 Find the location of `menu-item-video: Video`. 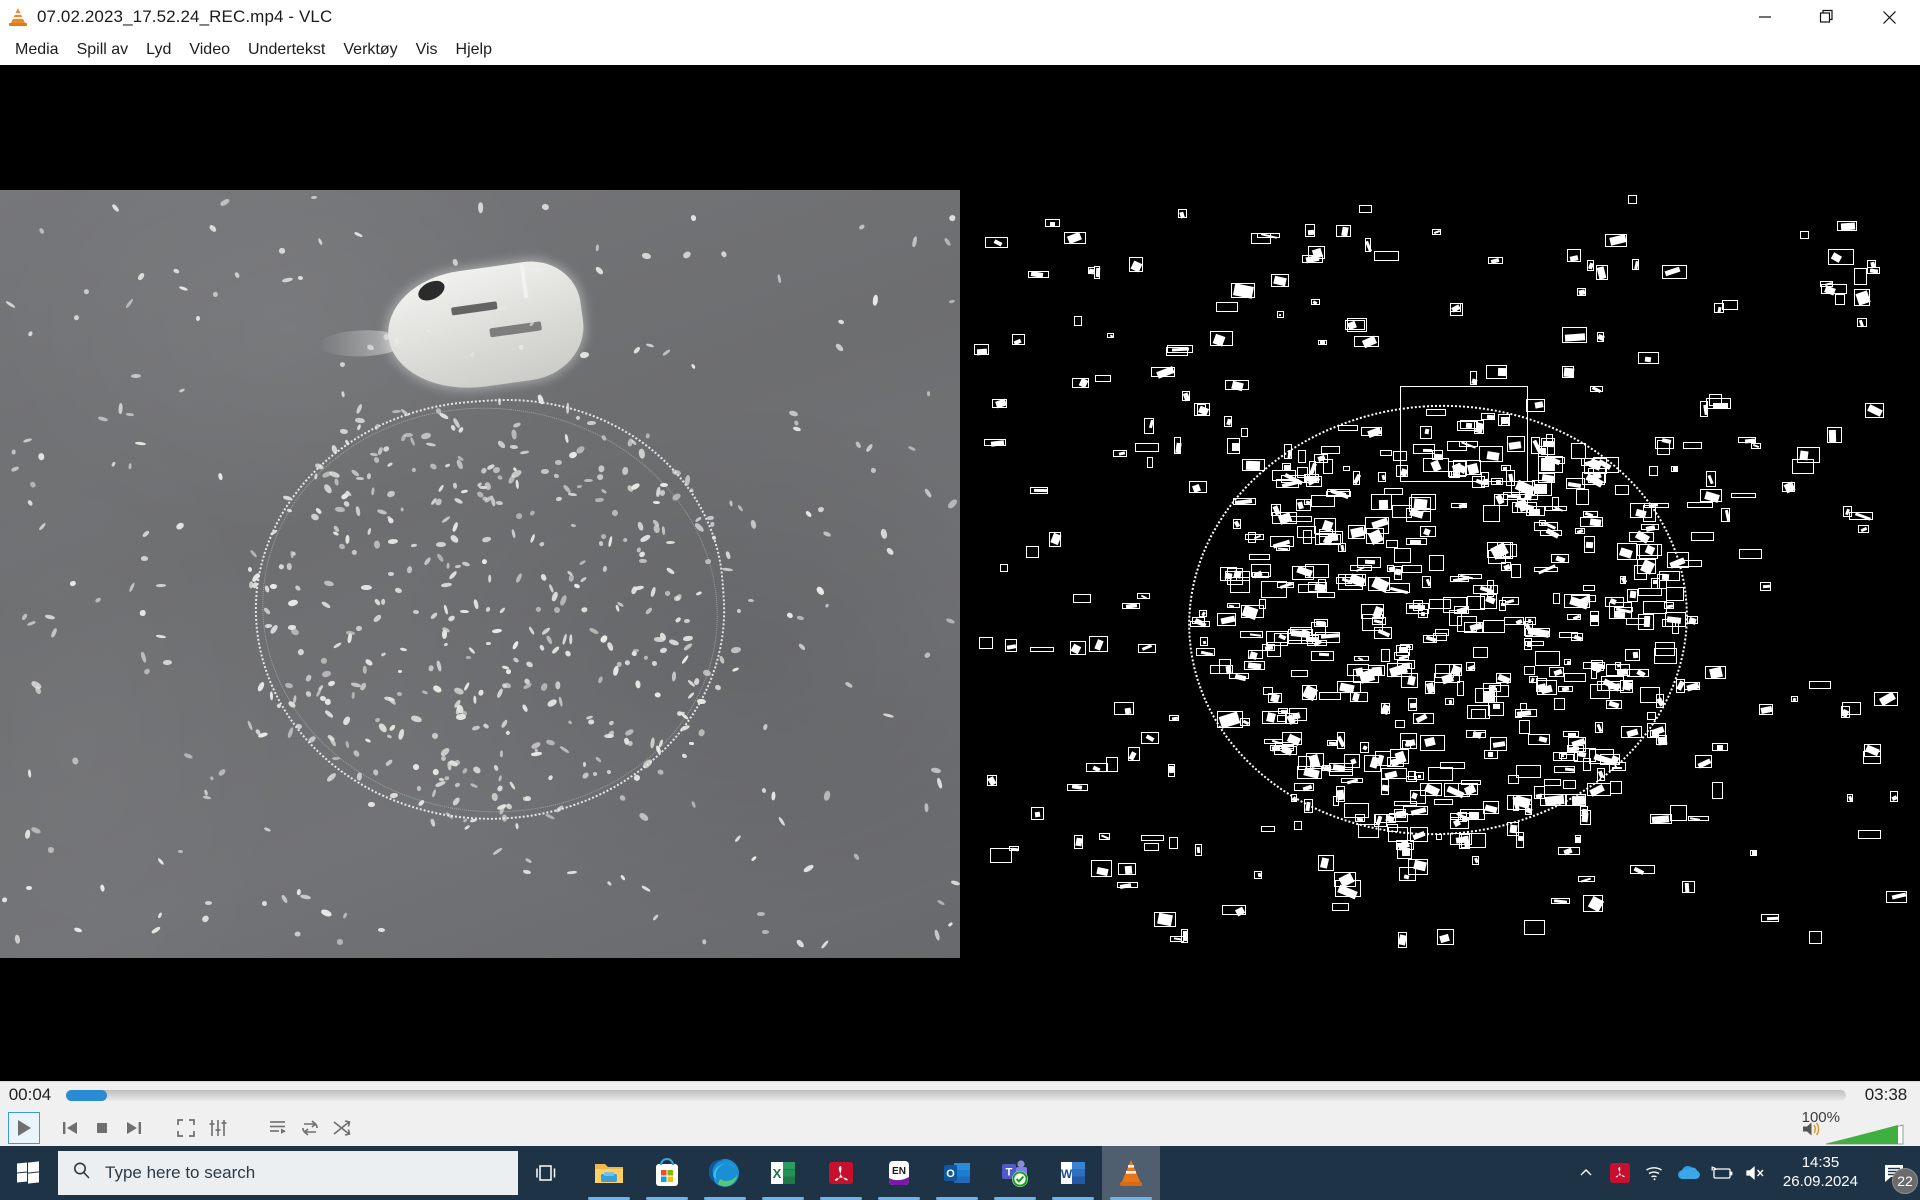

menu-item-video: Video is located at coordinates (209, 50).